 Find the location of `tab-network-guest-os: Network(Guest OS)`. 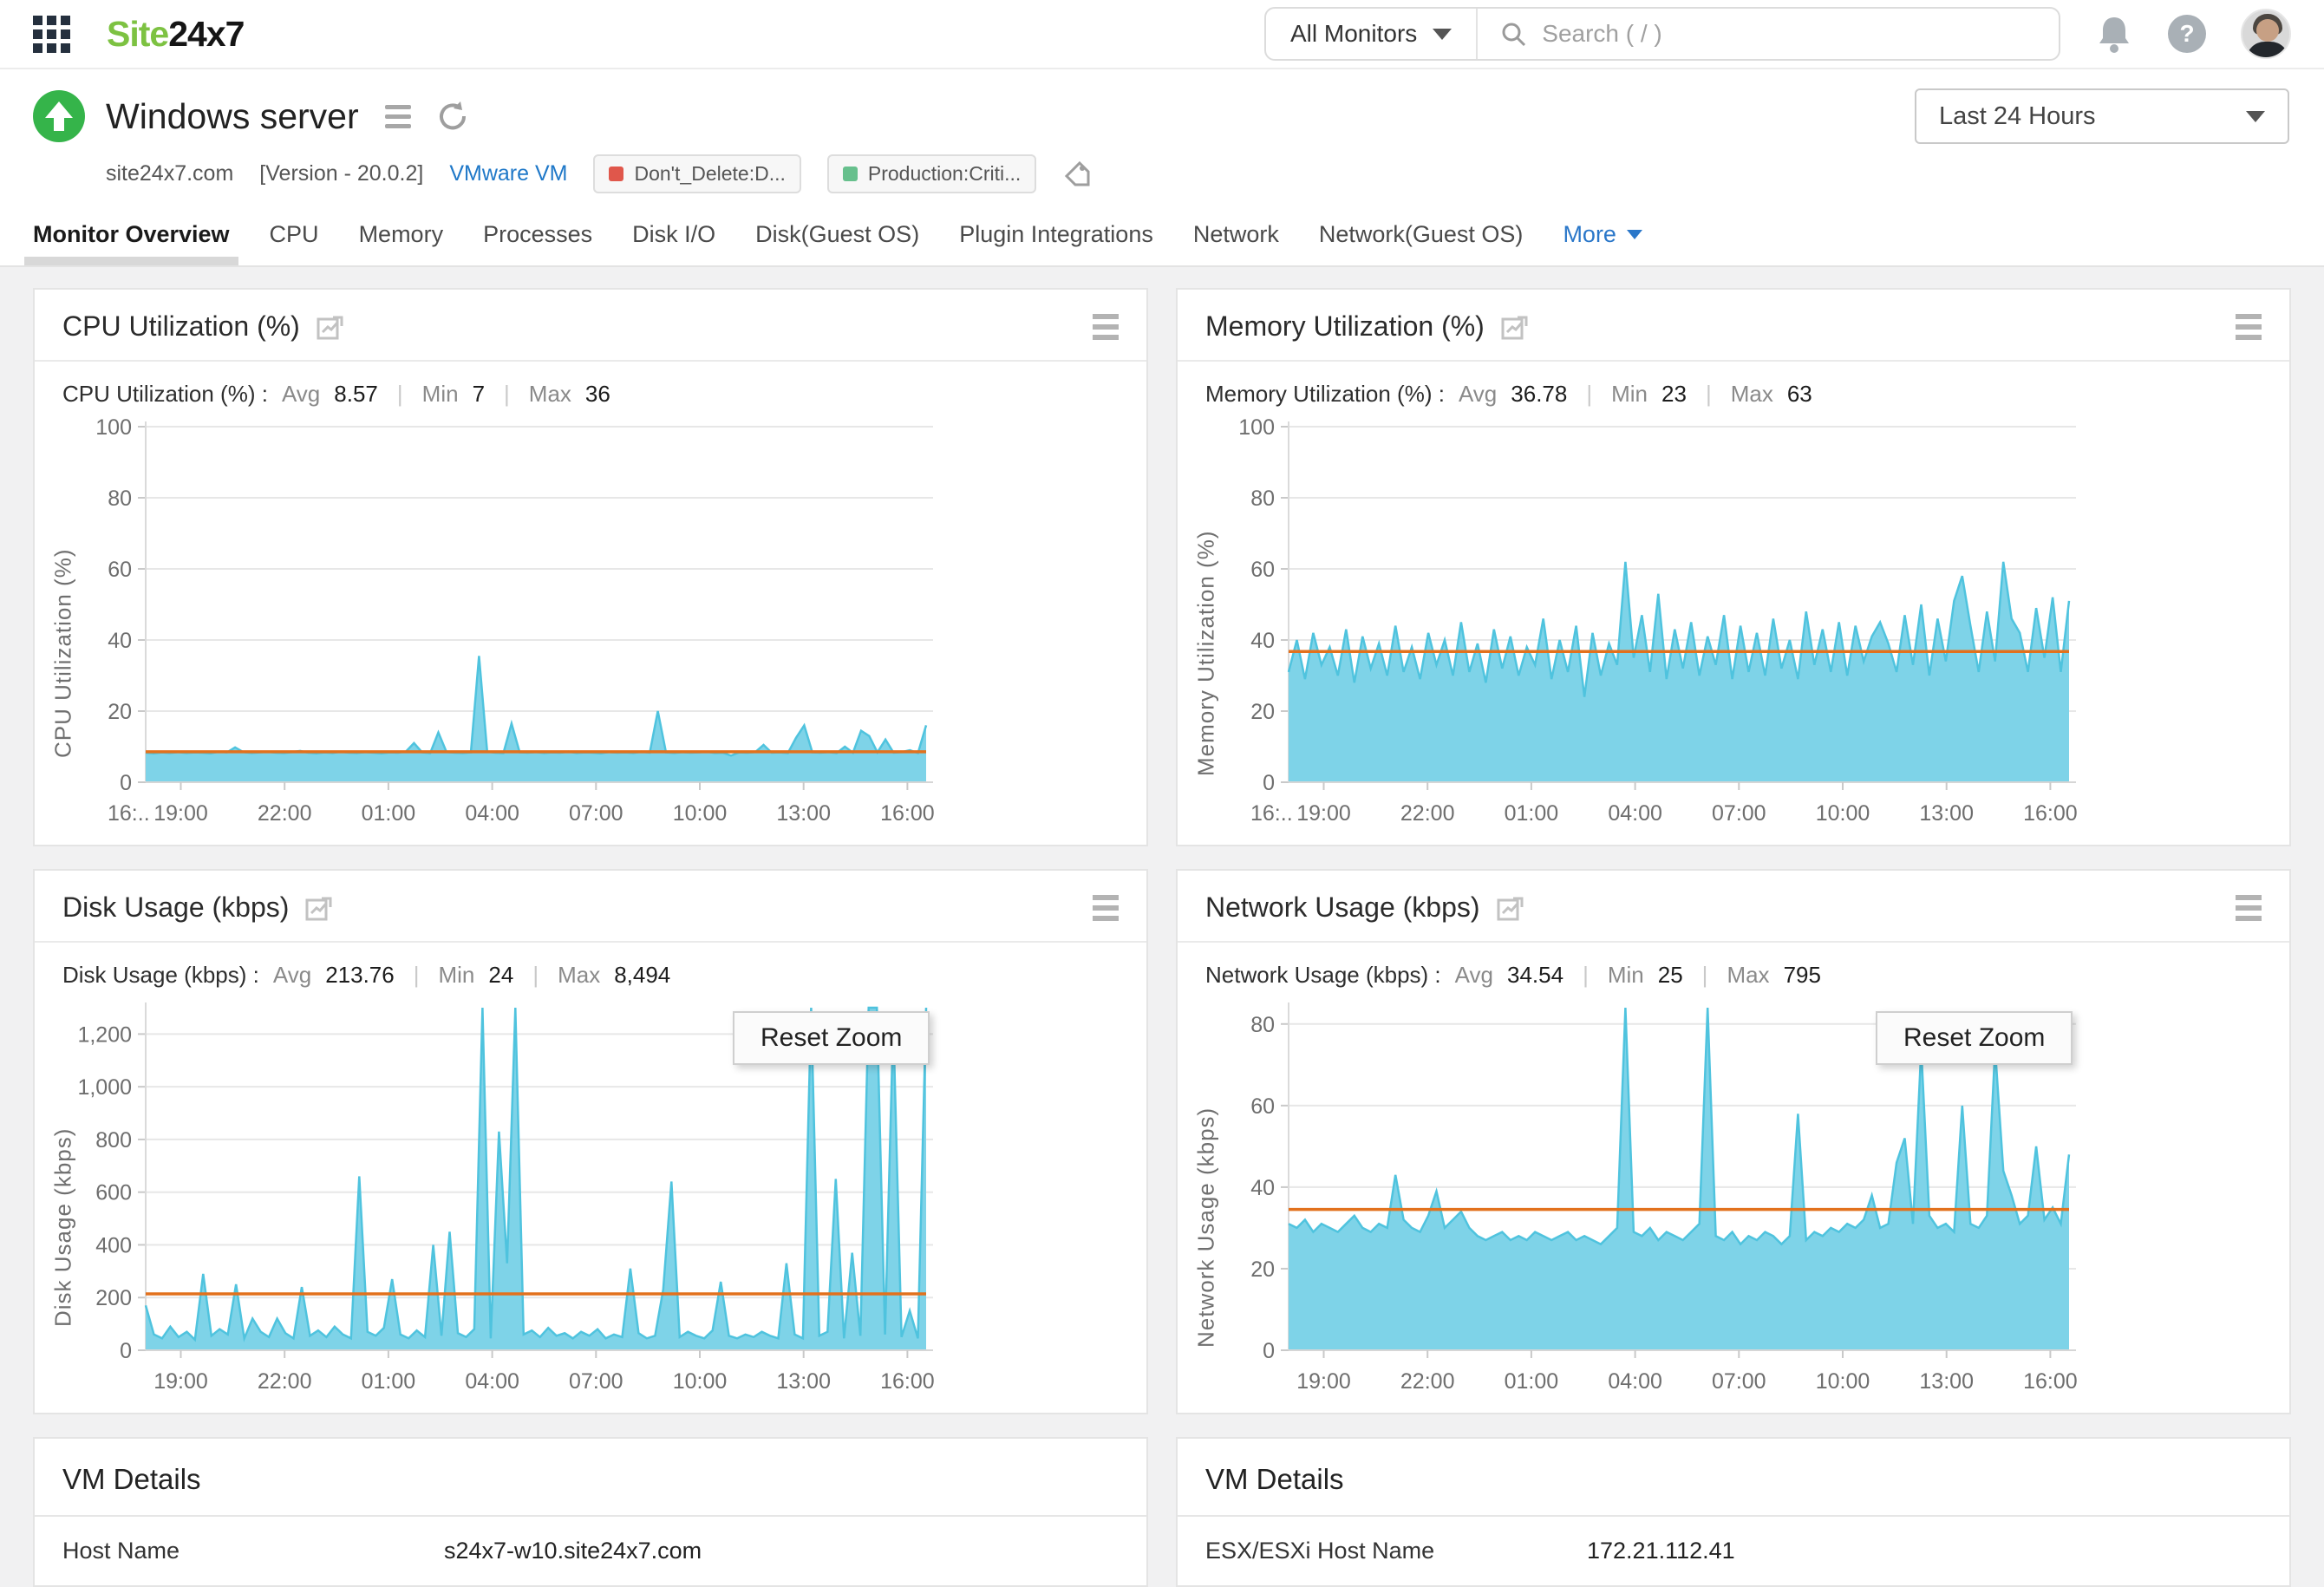

tab-network-guest-os: Network(Guest OS) is located at coordinates (1421, 243).